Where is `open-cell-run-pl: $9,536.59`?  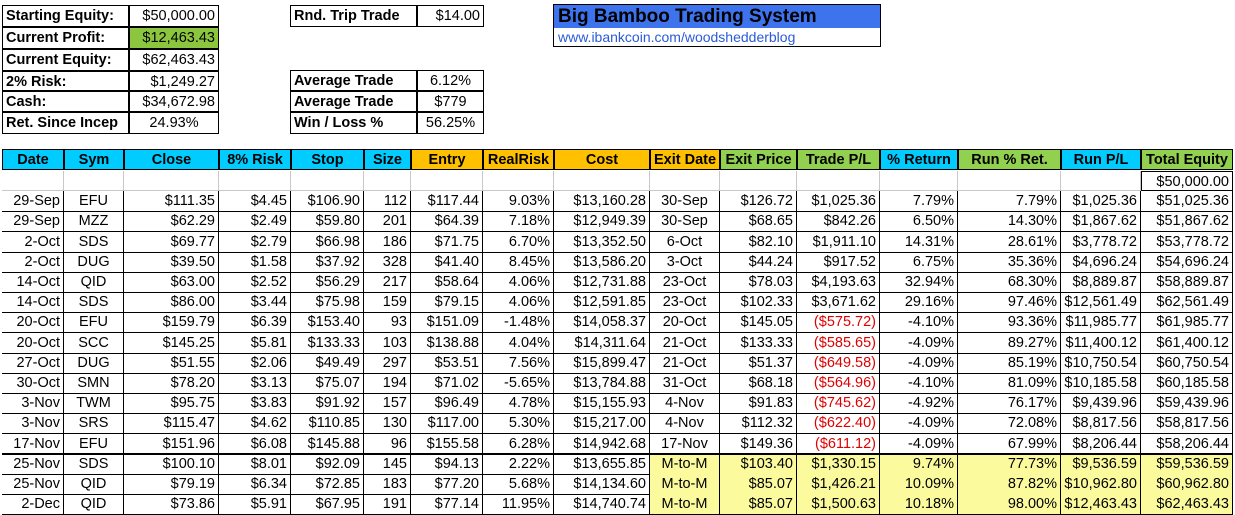
open-cell-run-pl: $9,536.59 is located at coordinates (1101, 464).